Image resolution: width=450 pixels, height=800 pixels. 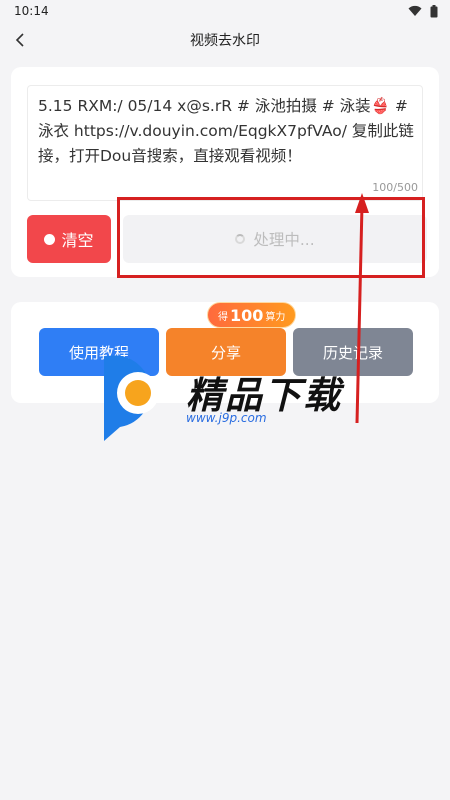 I want to click on back-arrow-icon, so click(x=19, y=40).